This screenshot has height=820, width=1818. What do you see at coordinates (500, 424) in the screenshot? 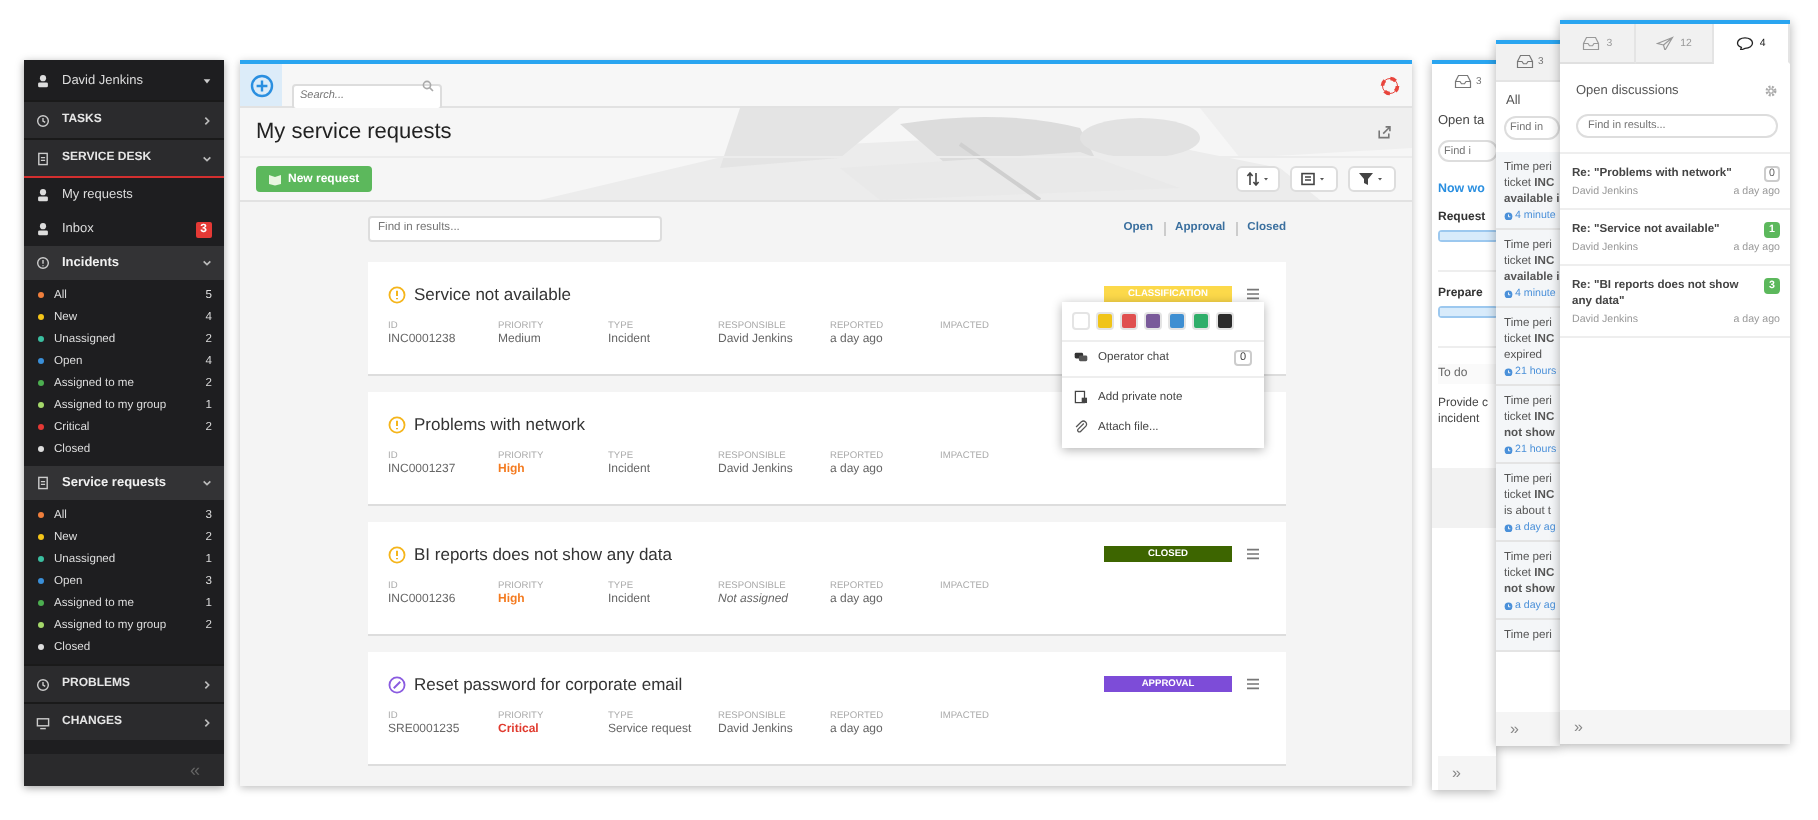
I see `ticket-title: Problems with network` at bounding box center [500, 424].